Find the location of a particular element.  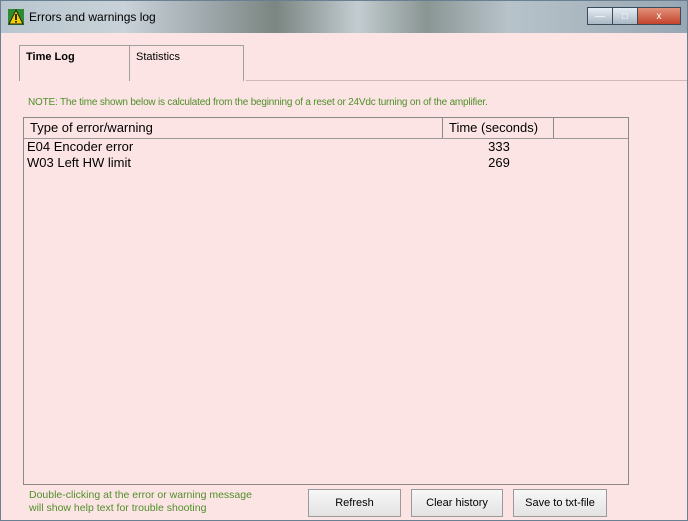

tab-divider is located at coordinates (466, 80).